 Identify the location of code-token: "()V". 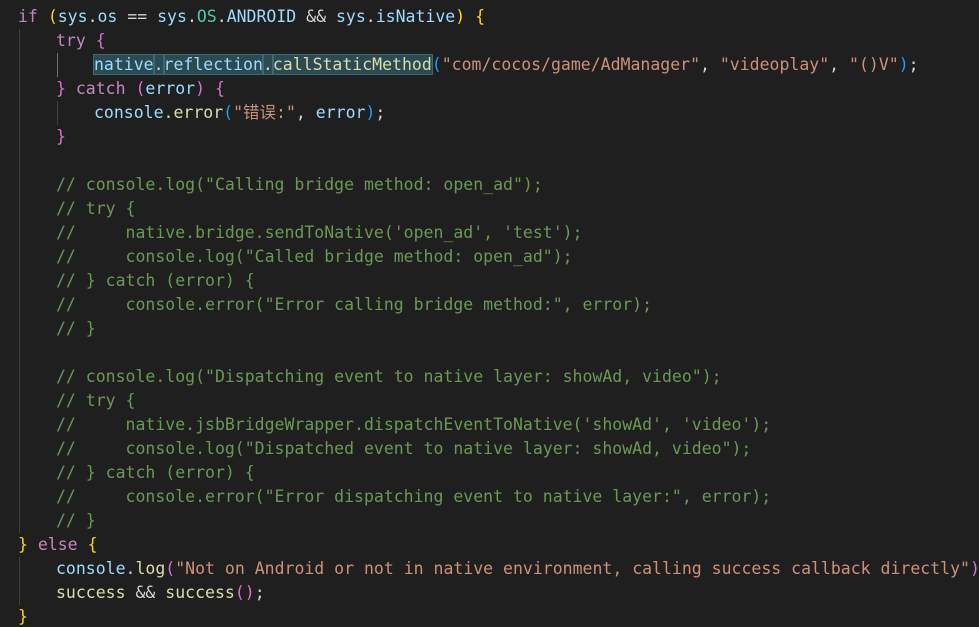
(874, 64).